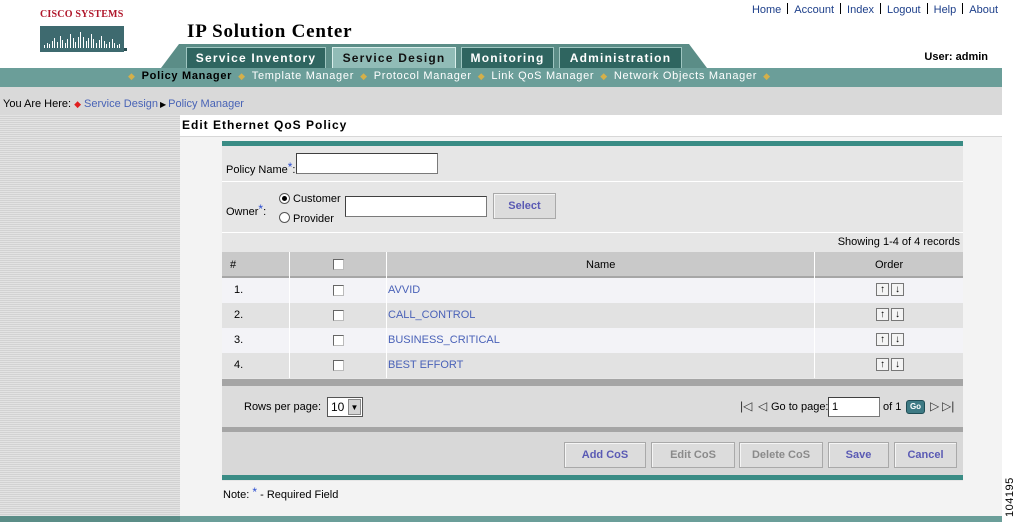  I want to click on subnav-link-qos-manager: Link QoS Manager, so click(542, 76).